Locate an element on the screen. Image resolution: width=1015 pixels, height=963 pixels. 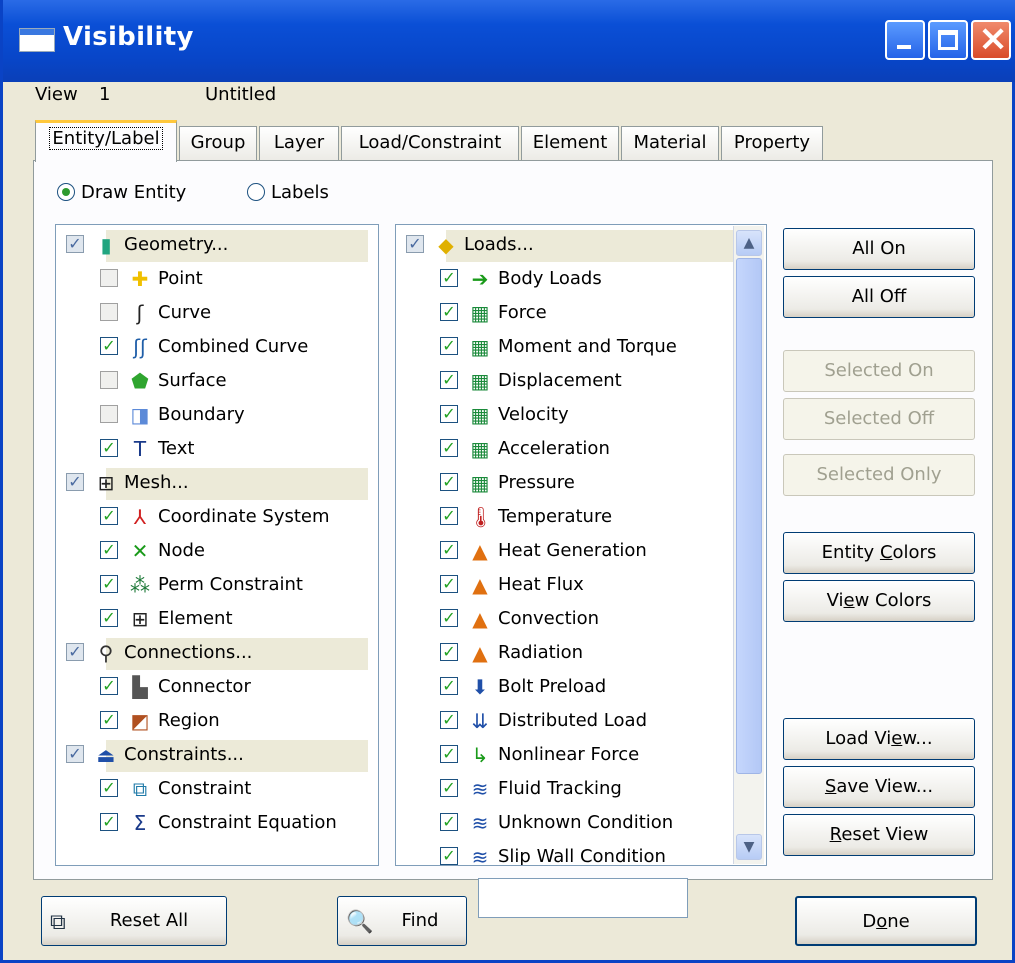
loads-scrollbar: ▲ ▼ is located at coordinates (748, 545).